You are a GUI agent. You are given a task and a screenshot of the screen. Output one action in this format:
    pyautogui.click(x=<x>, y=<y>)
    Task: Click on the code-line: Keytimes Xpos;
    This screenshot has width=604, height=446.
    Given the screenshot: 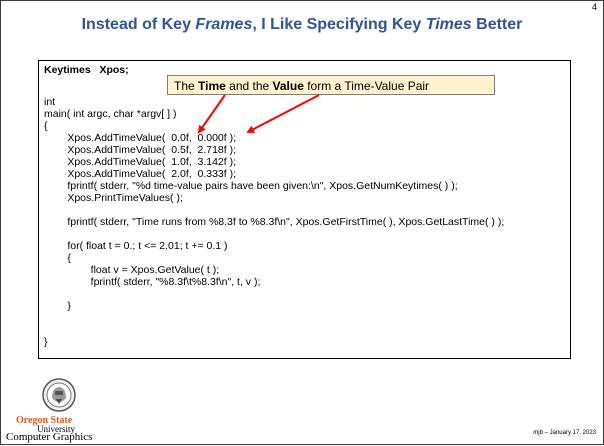 What is the action you would take?
    pyautogui.click(x=86, y=70)
    